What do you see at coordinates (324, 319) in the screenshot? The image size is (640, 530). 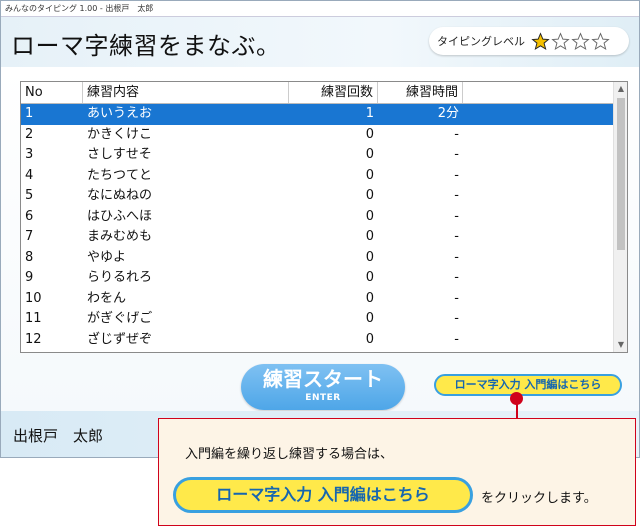 I see `table-row: 11 がぎぐげご 0 -` at bounding box center [324, 319].